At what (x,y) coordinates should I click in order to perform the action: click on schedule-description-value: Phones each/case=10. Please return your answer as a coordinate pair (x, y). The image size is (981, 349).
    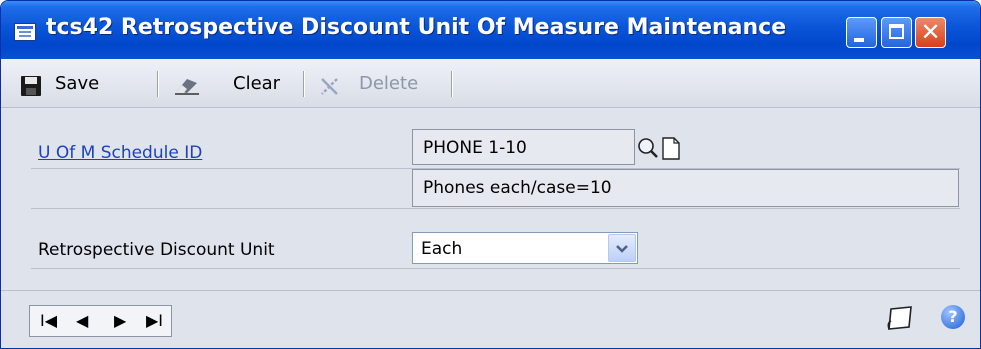
    Looking at the image, I should click on (517, 188).